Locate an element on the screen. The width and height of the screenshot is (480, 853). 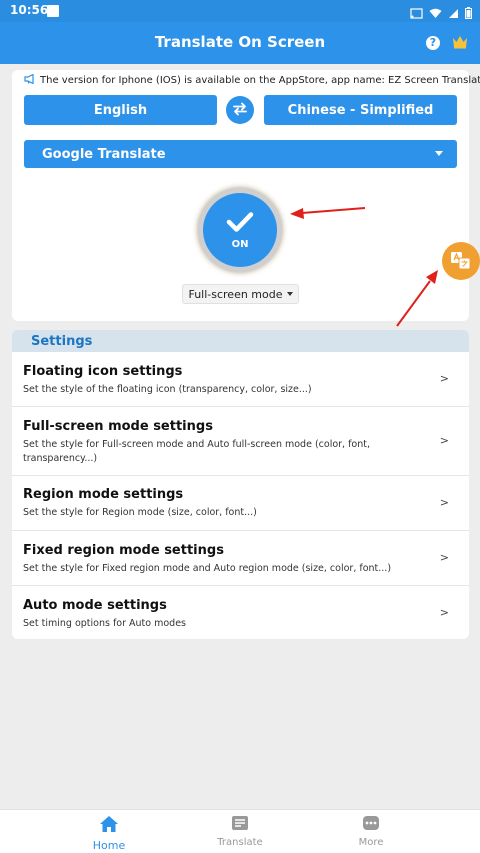
home-icon is located at coordinates (109, 826).